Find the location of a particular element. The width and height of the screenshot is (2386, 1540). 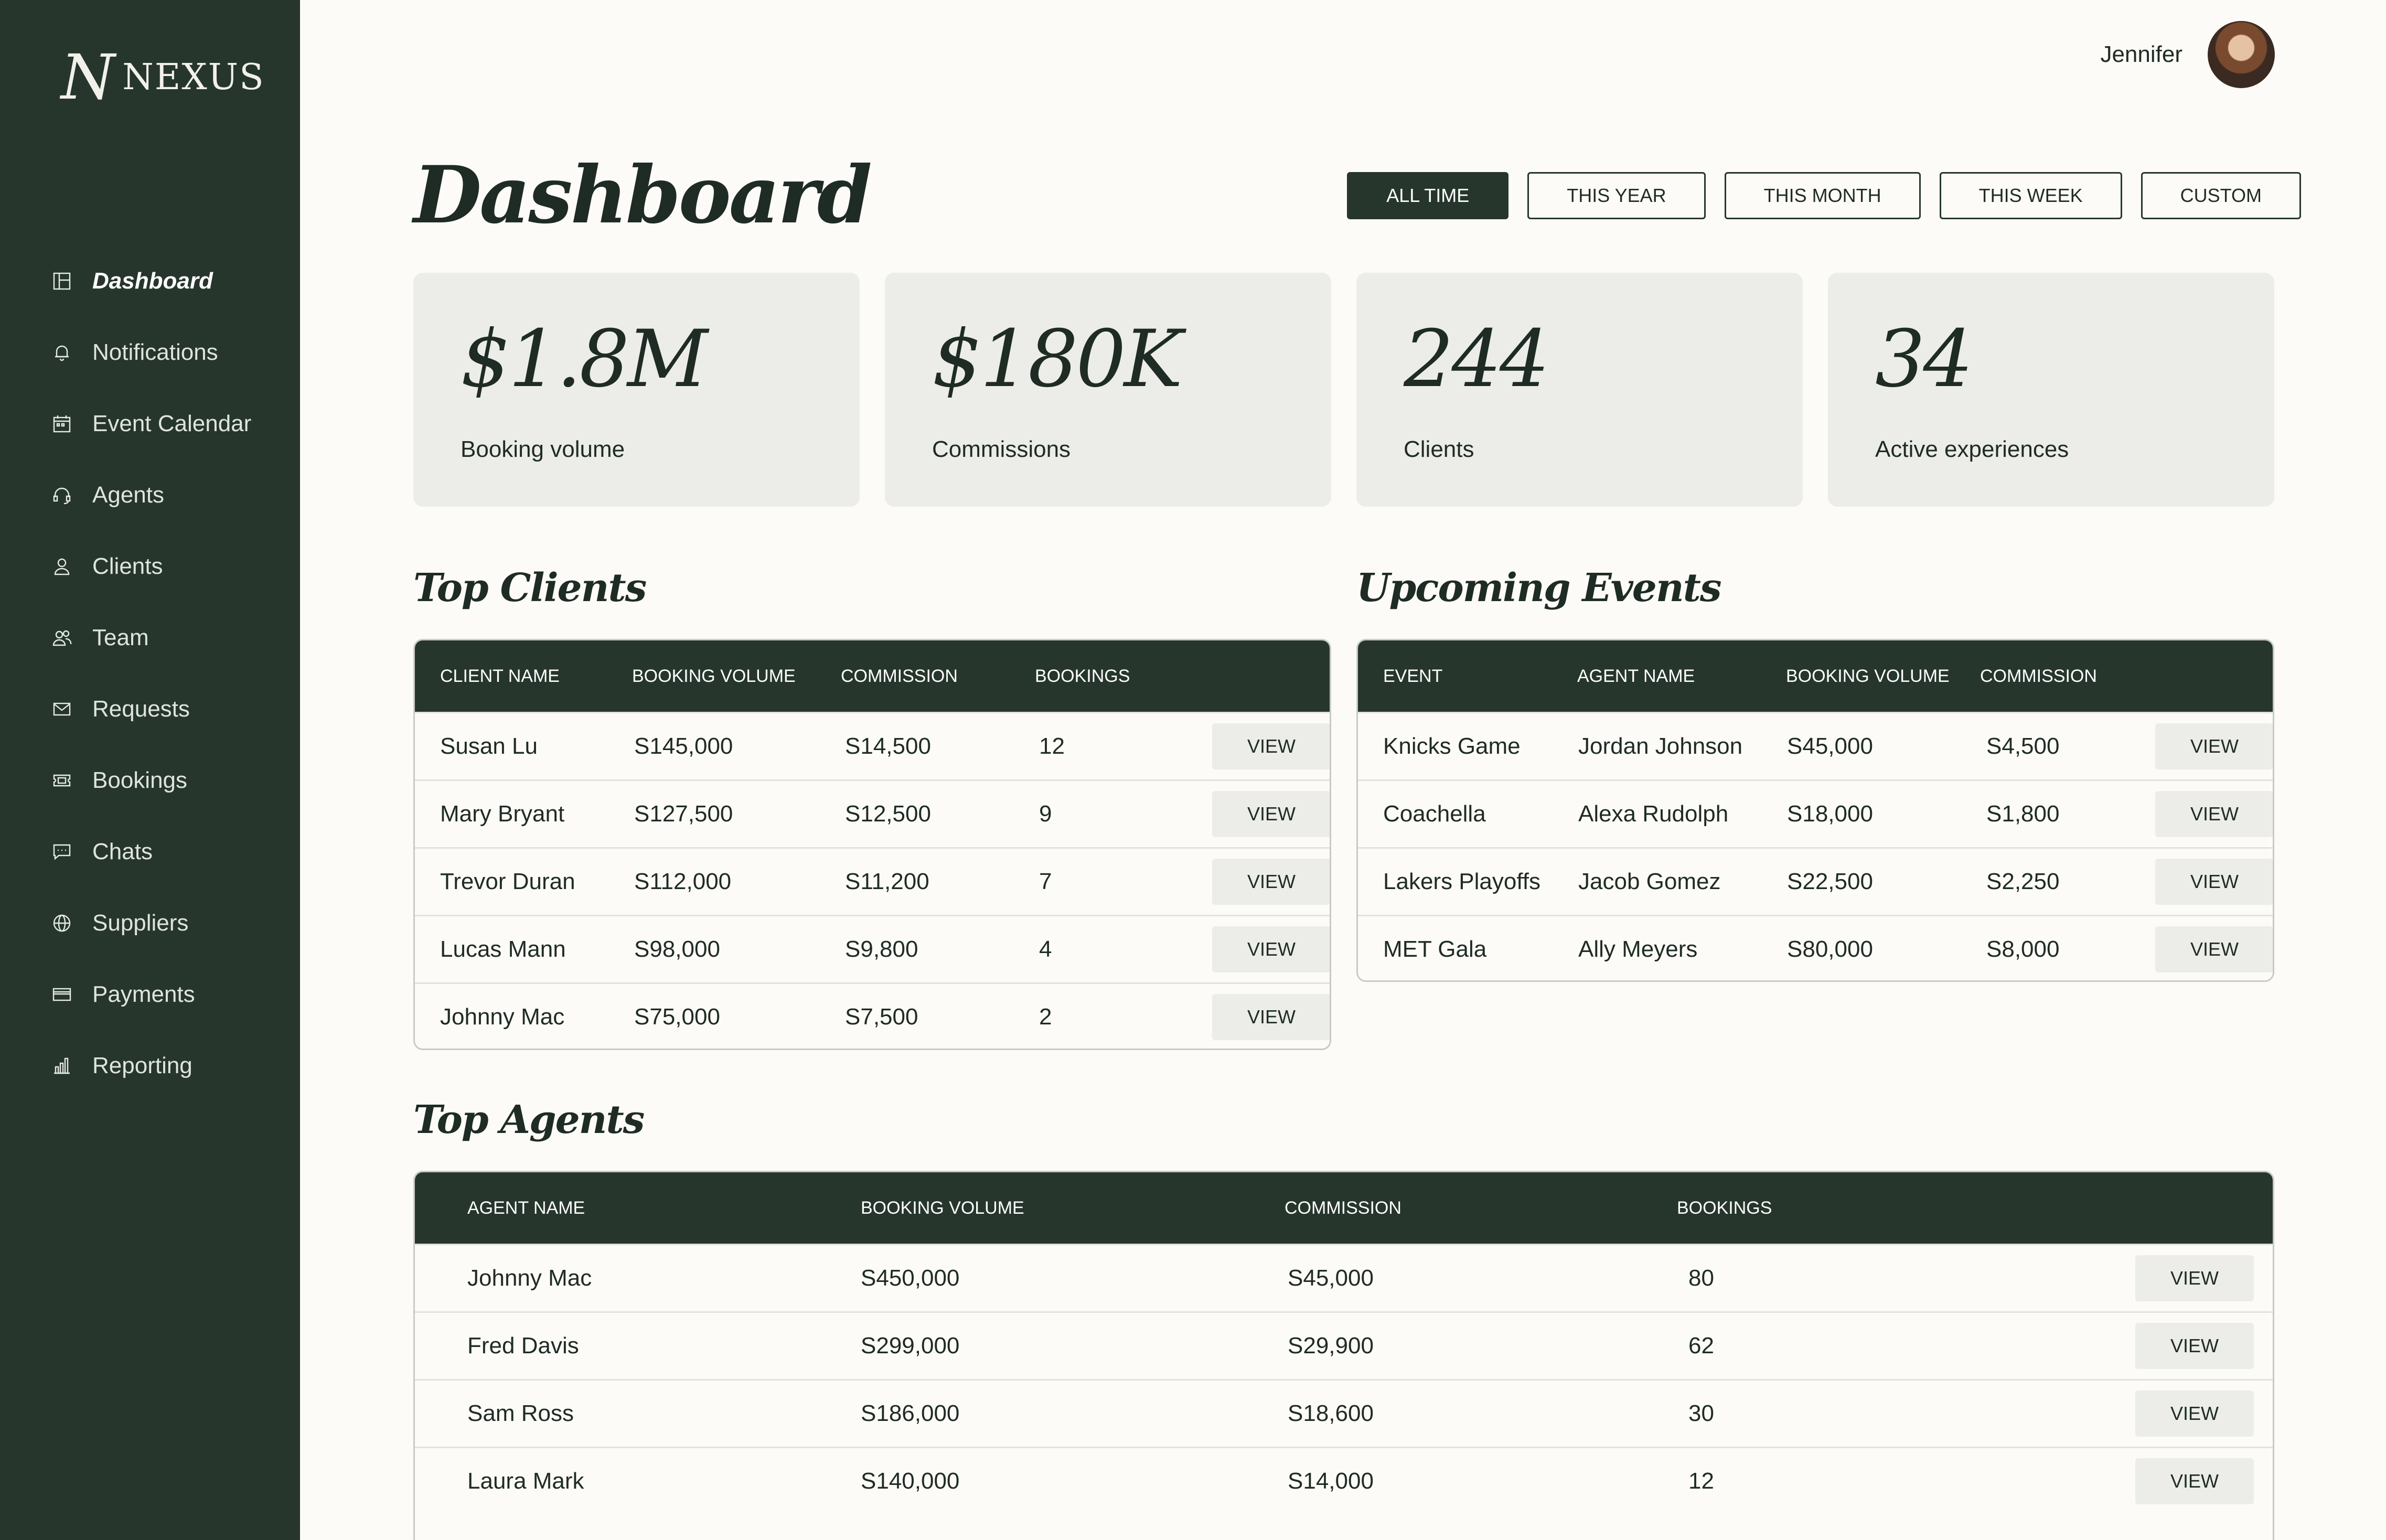

filter-custom-button: CUSTOM is located at coordinates (2221, 195).